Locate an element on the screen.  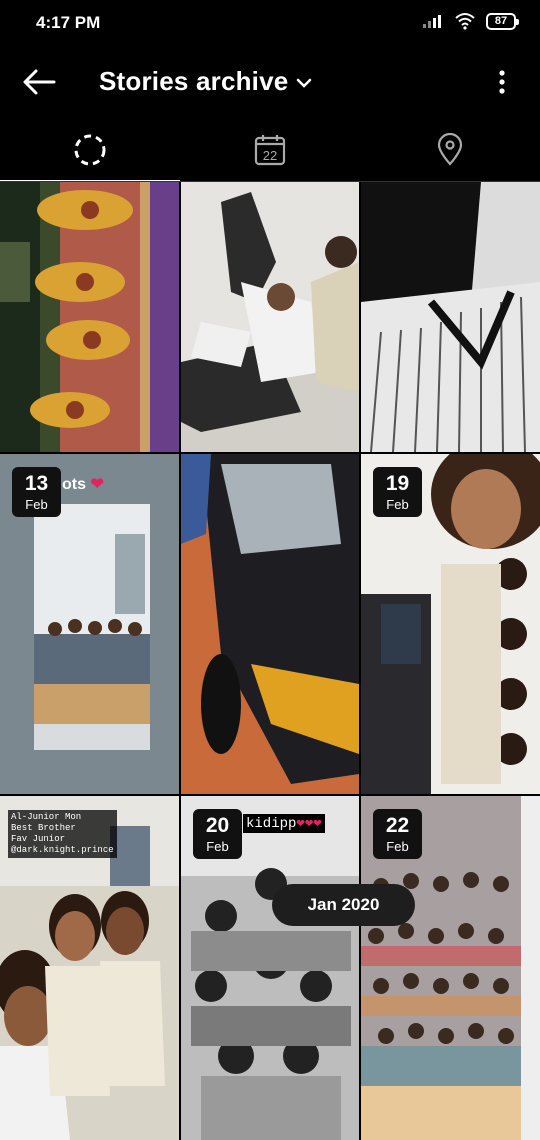
story-date-badge: 22 Feb is located at coordinates (397, 834).